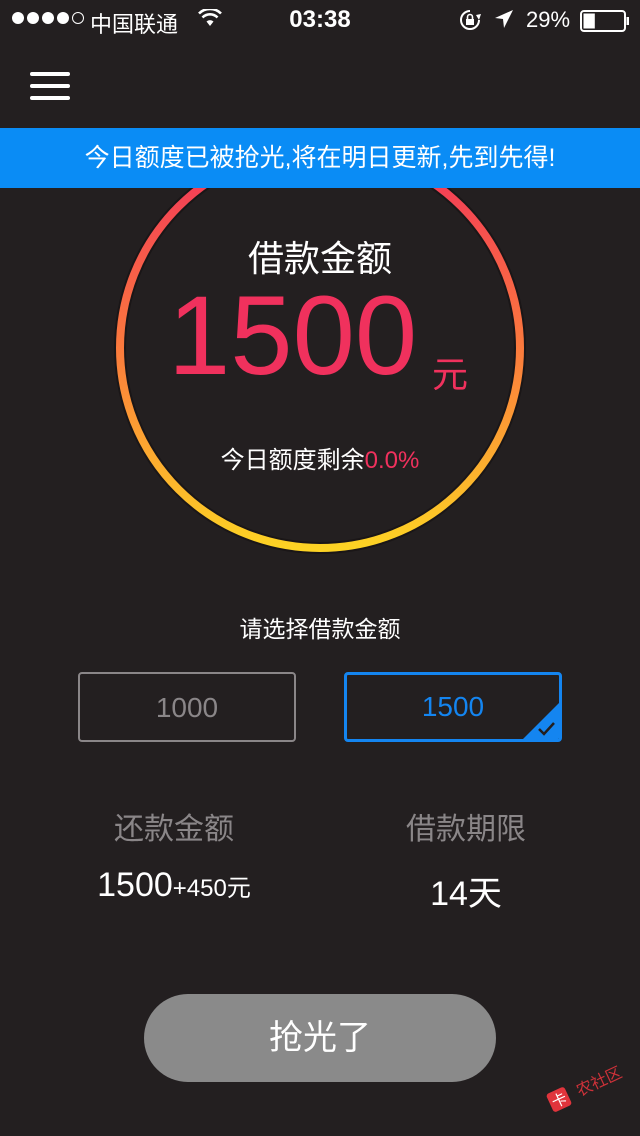  I want to click on menu-button, so click(50, 86).